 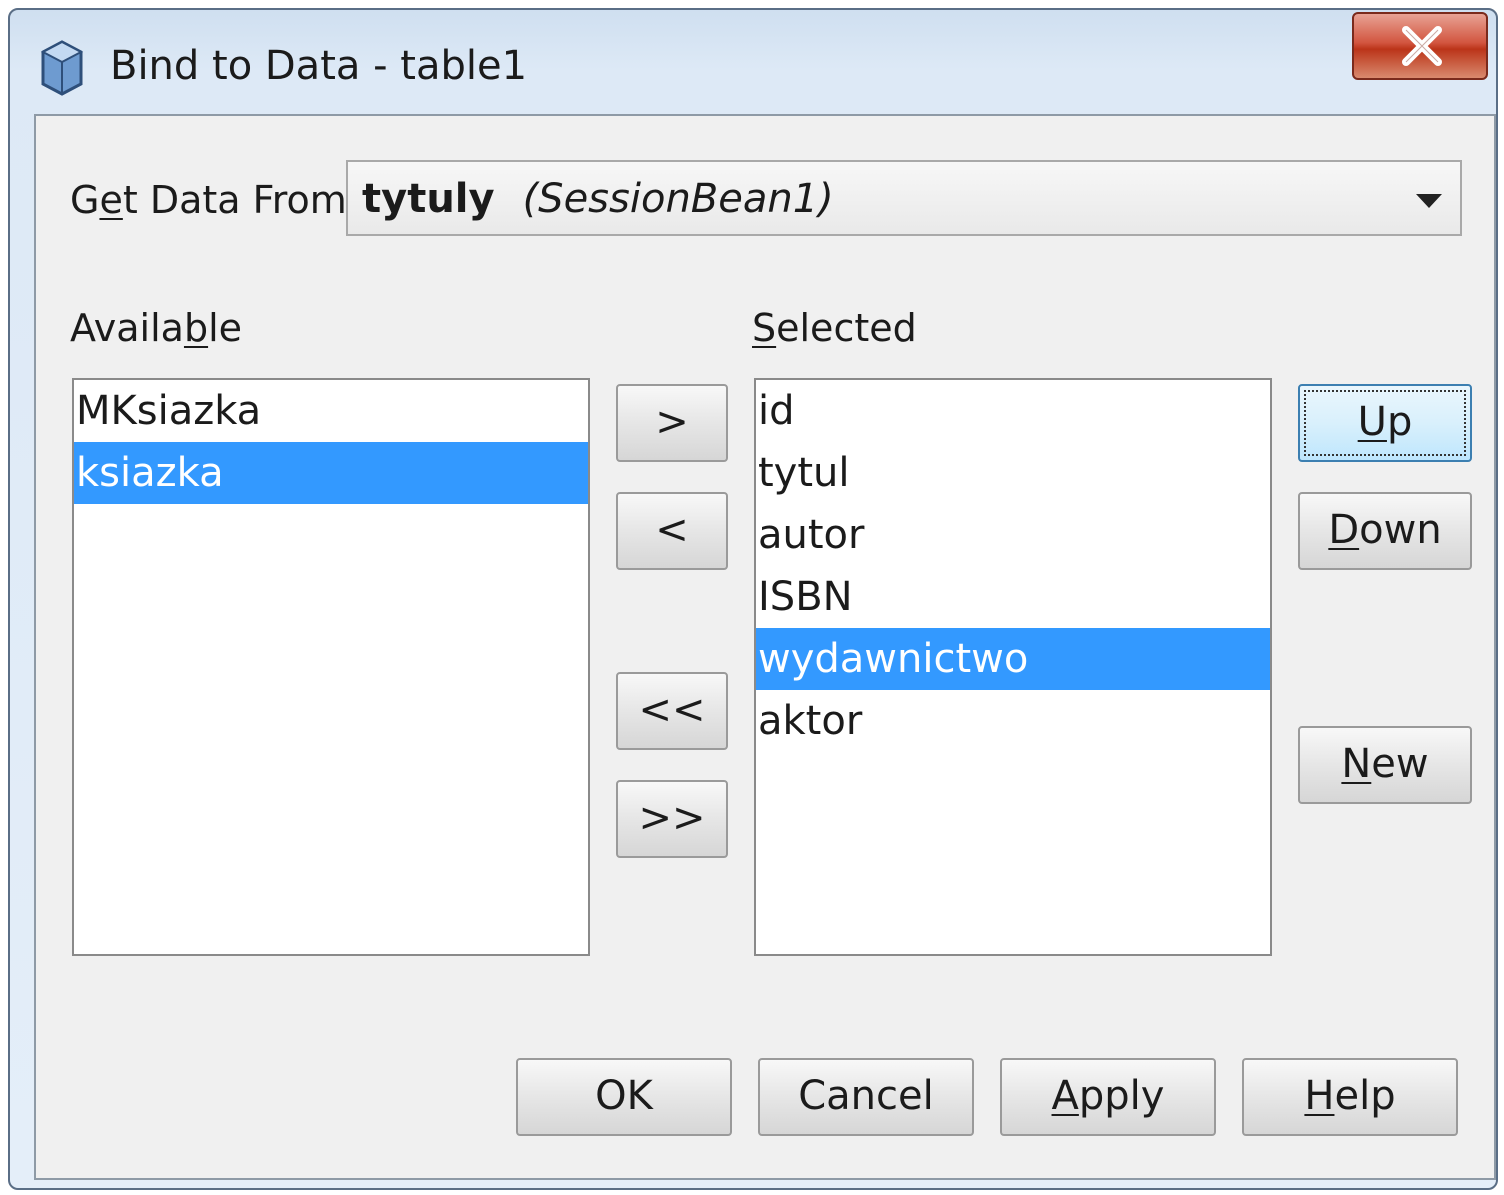 What do you see at coordinates (672, 711) in the screenshot?
I see `remove-all-button: <<` at bounding box center [672, 711].